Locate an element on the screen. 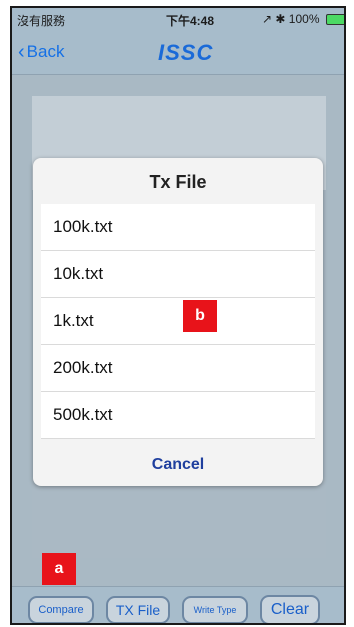  annotation-marker-b: b is located at coordinates (200, 316).